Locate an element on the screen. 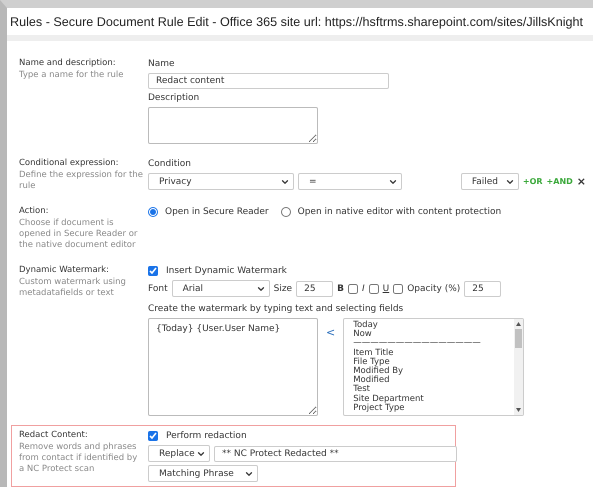  section-label: Name and description: is located at coordinates (68, 63).